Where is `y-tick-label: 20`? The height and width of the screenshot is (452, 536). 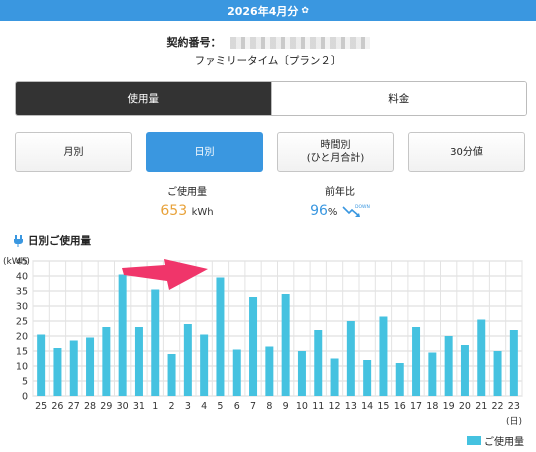 y-tick-label: 20 is located at coordinates (22, 337).